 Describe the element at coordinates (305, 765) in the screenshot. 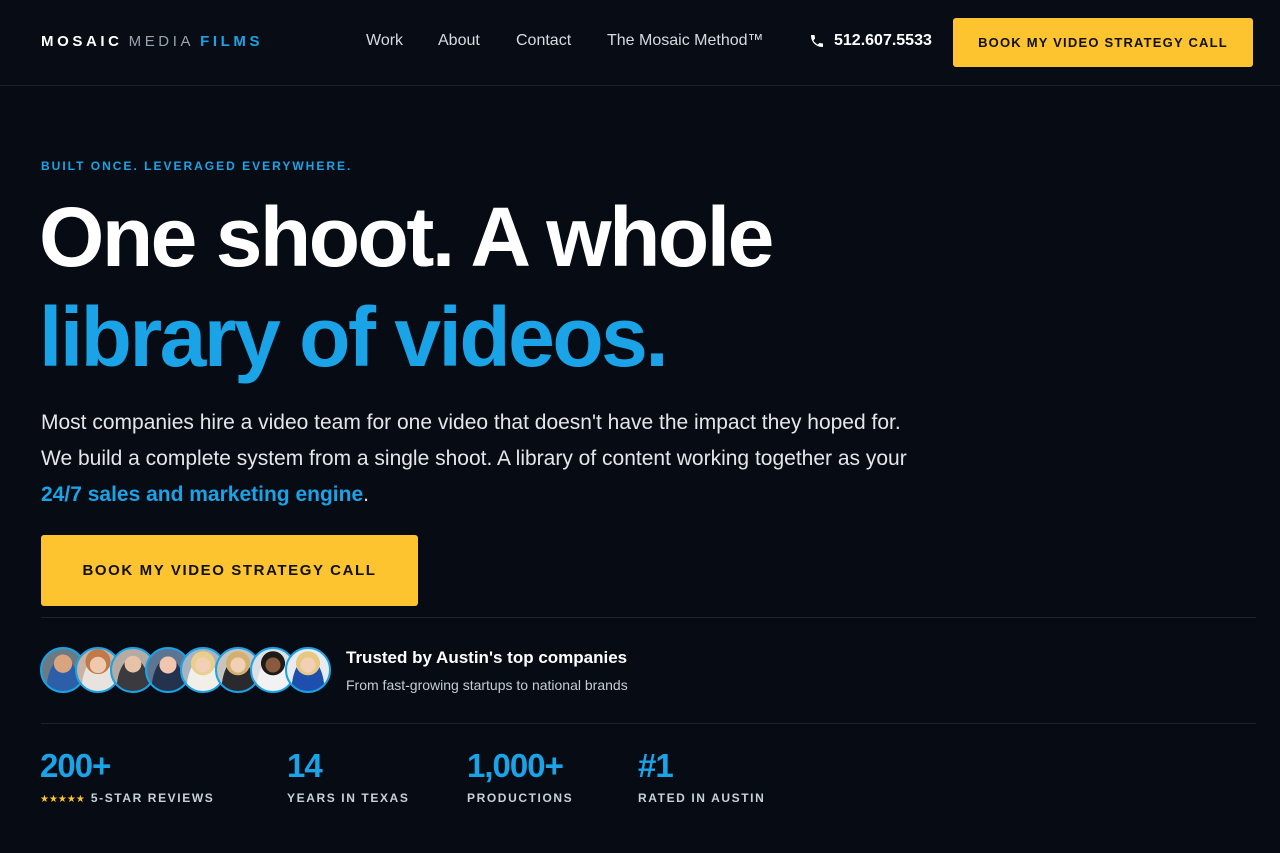

I see `stat-value: 14` at that location.